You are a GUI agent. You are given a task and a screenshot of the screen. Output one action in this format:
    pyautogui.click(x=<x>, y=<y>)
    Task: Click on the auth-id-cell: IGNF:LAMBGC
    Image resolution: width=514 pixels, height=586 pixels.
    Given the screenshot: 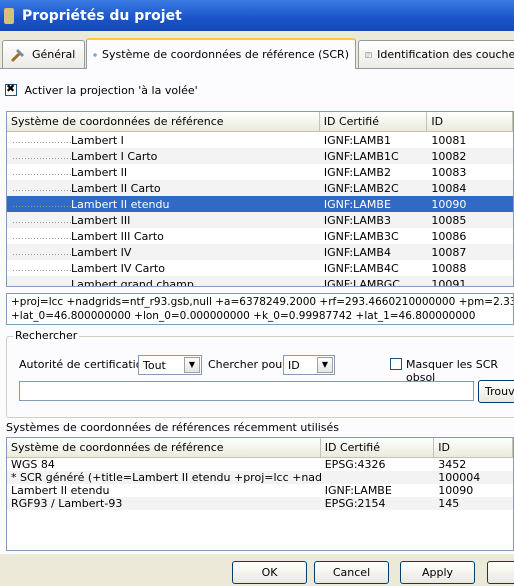 What is the action you would take?
    pyautogui.click(x=361, y=282)
    